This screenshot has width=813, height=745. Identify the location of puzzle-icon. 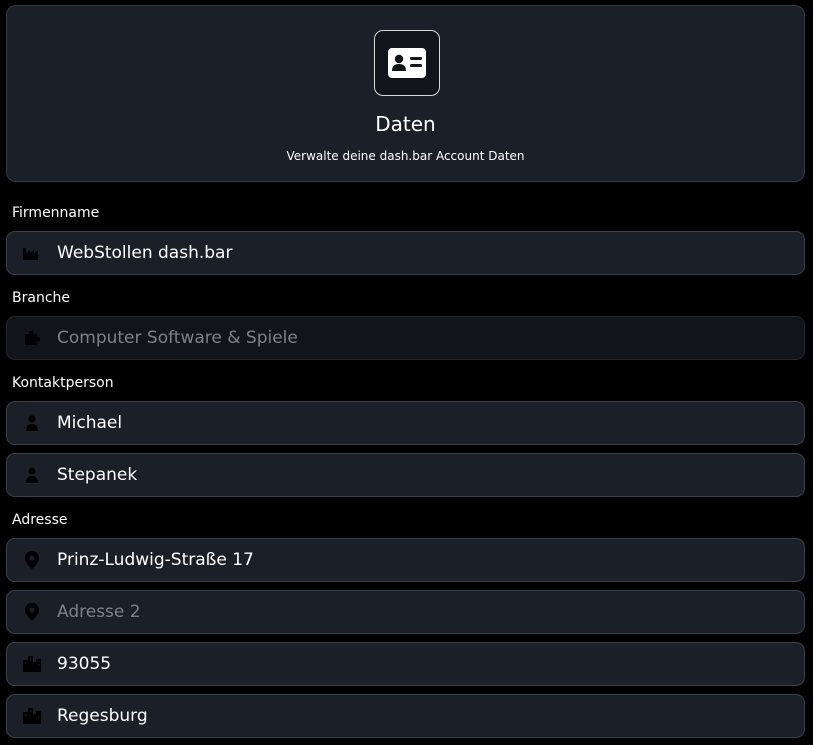
(32, 338).